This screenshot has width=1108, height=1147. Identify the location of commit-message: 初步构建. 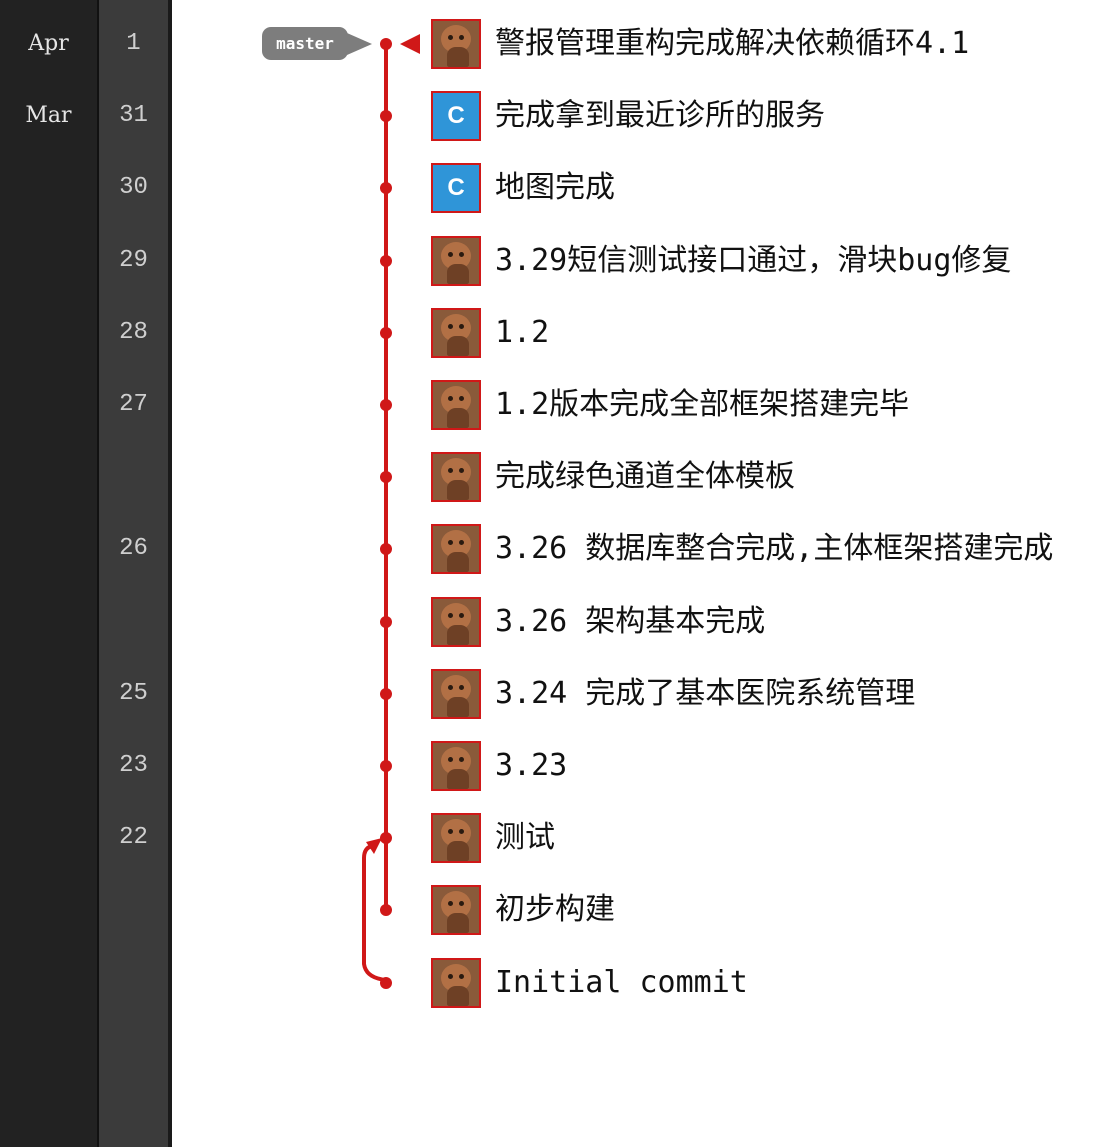
(555, 909).